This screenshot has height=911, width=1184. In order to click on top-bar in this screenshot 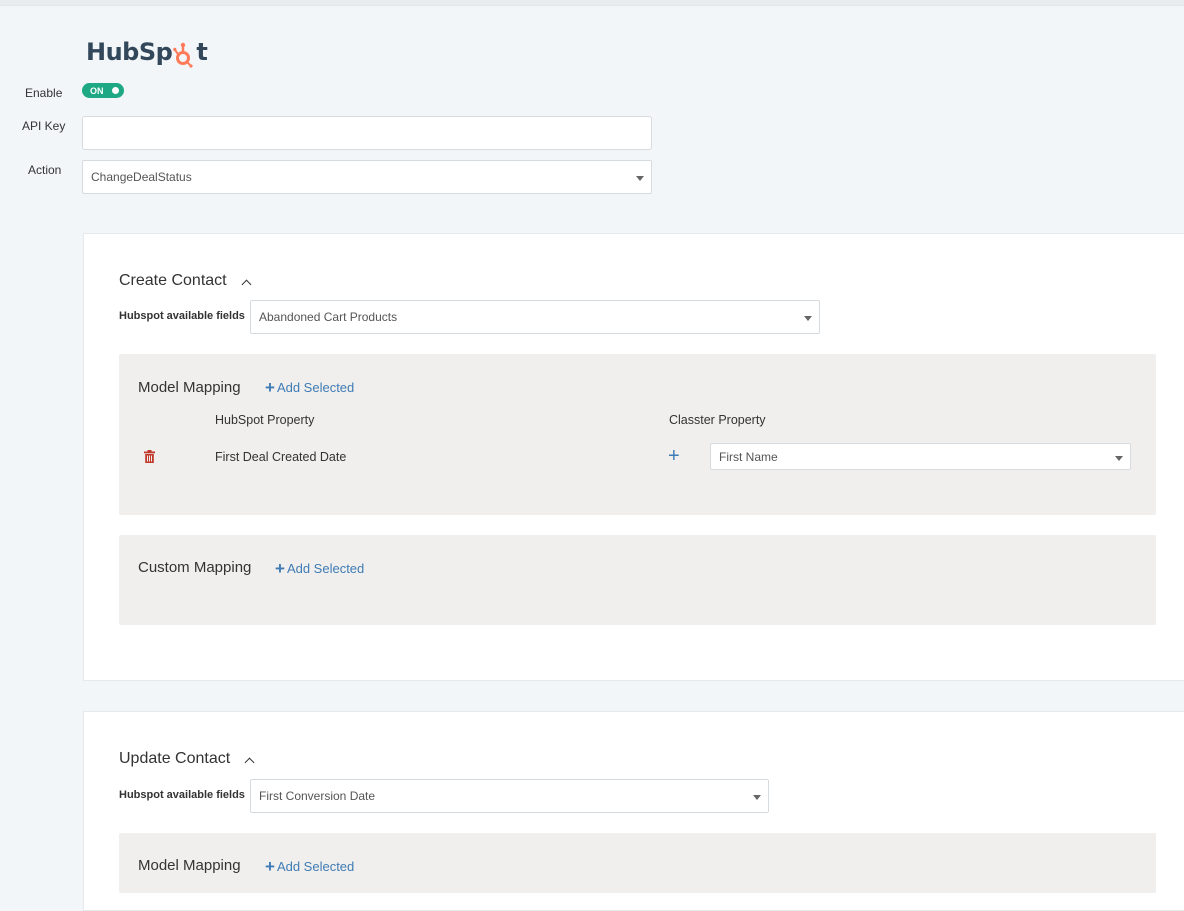, I will do `click(592, 3)`.